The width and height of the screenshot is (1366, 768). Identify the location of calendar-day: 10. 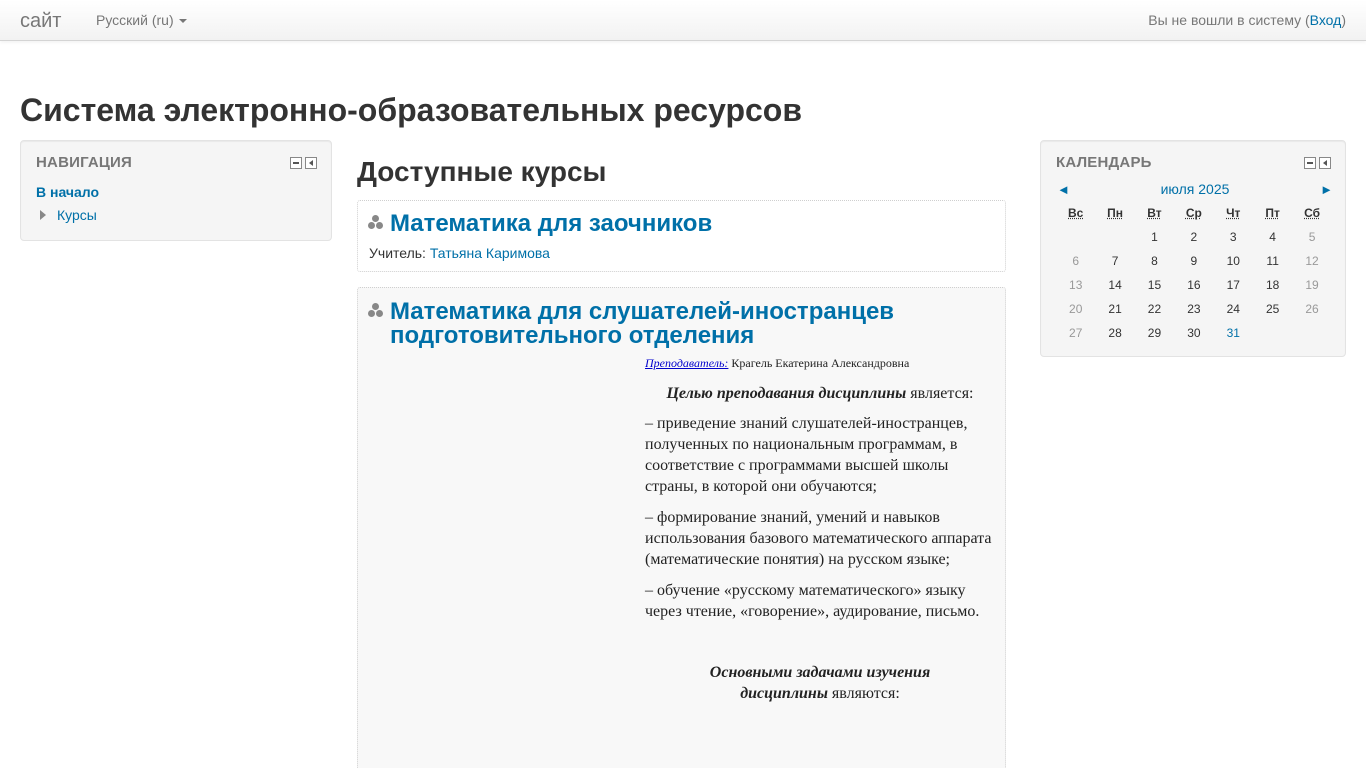
(1233, 261).